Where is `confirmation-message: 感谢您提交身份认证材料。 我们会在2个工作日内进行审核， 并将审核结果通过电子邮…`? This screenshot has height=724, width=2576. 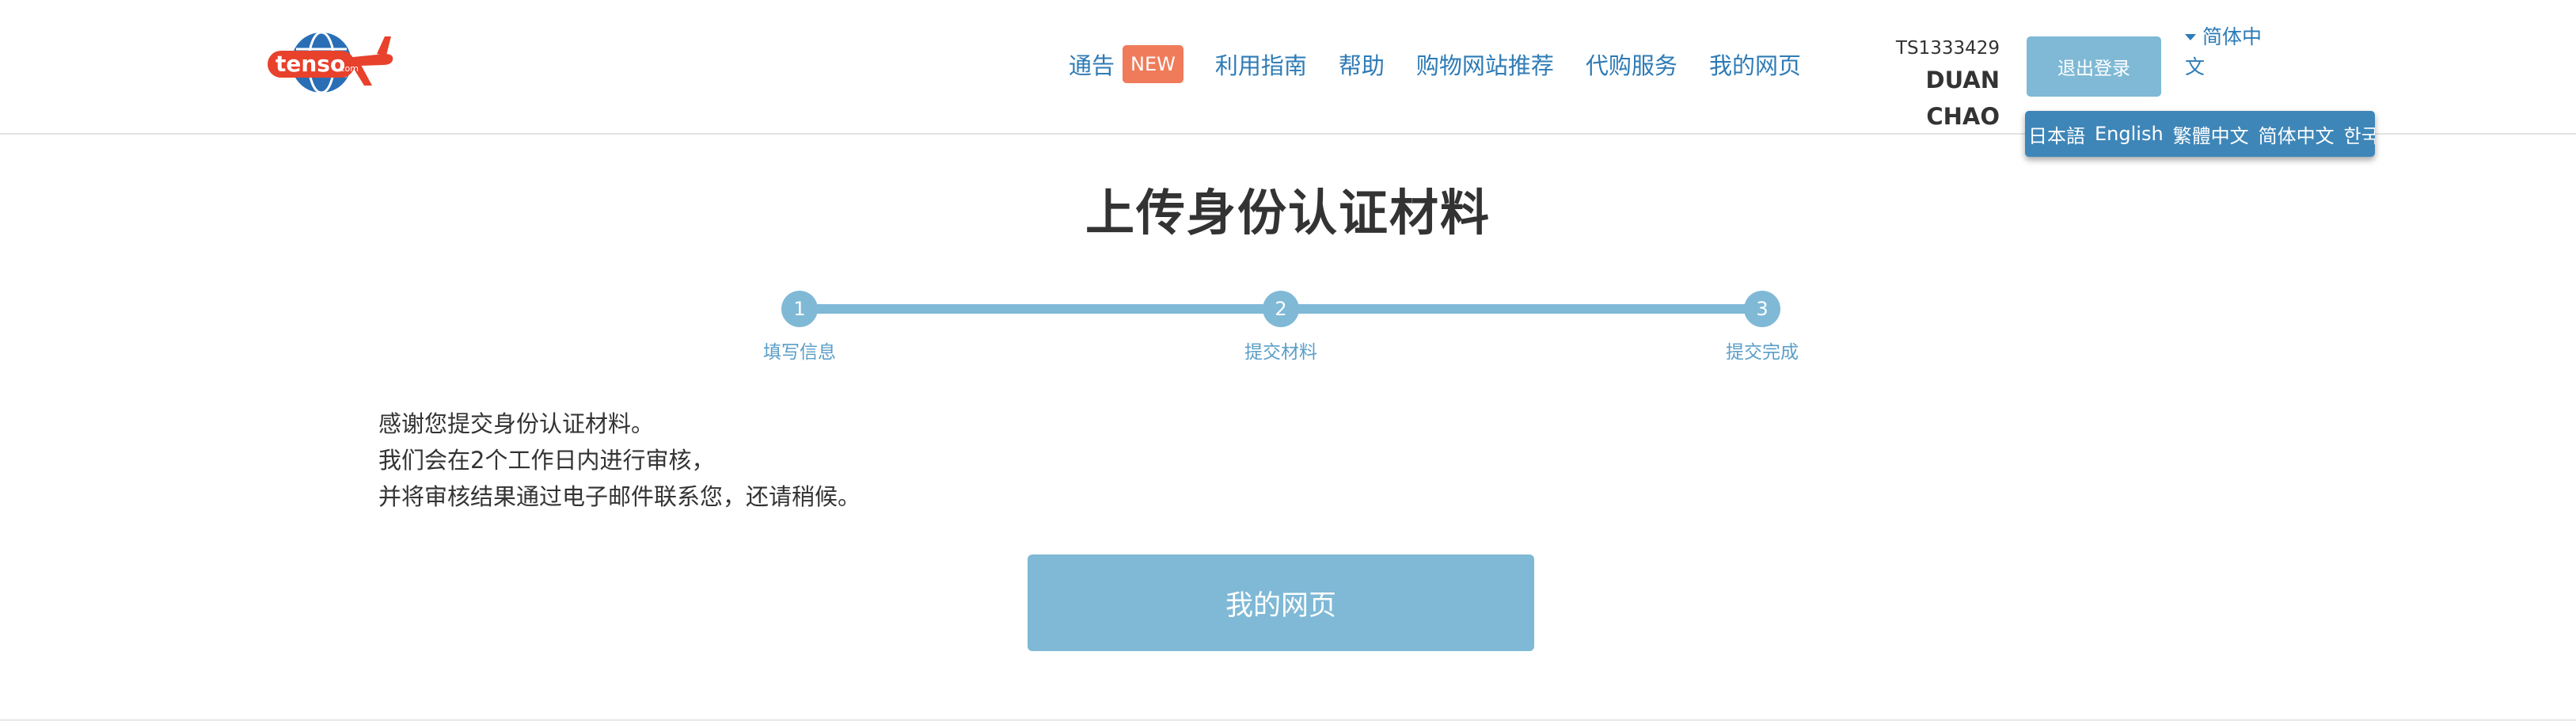 confirmation-message: 感谢您提交身份认证材料。 我们会在2个工作日内进行审核， 并将审核结果通过电子邮… is located at coordinates (619, 460).